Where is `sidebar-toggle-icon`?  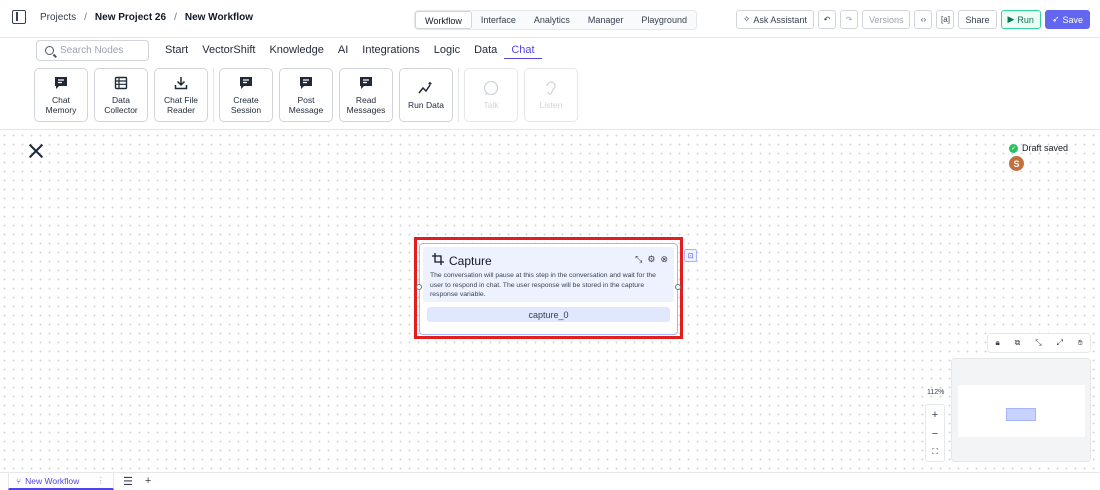 sidebar-toggle-icon is located at coordinates (19, 17).